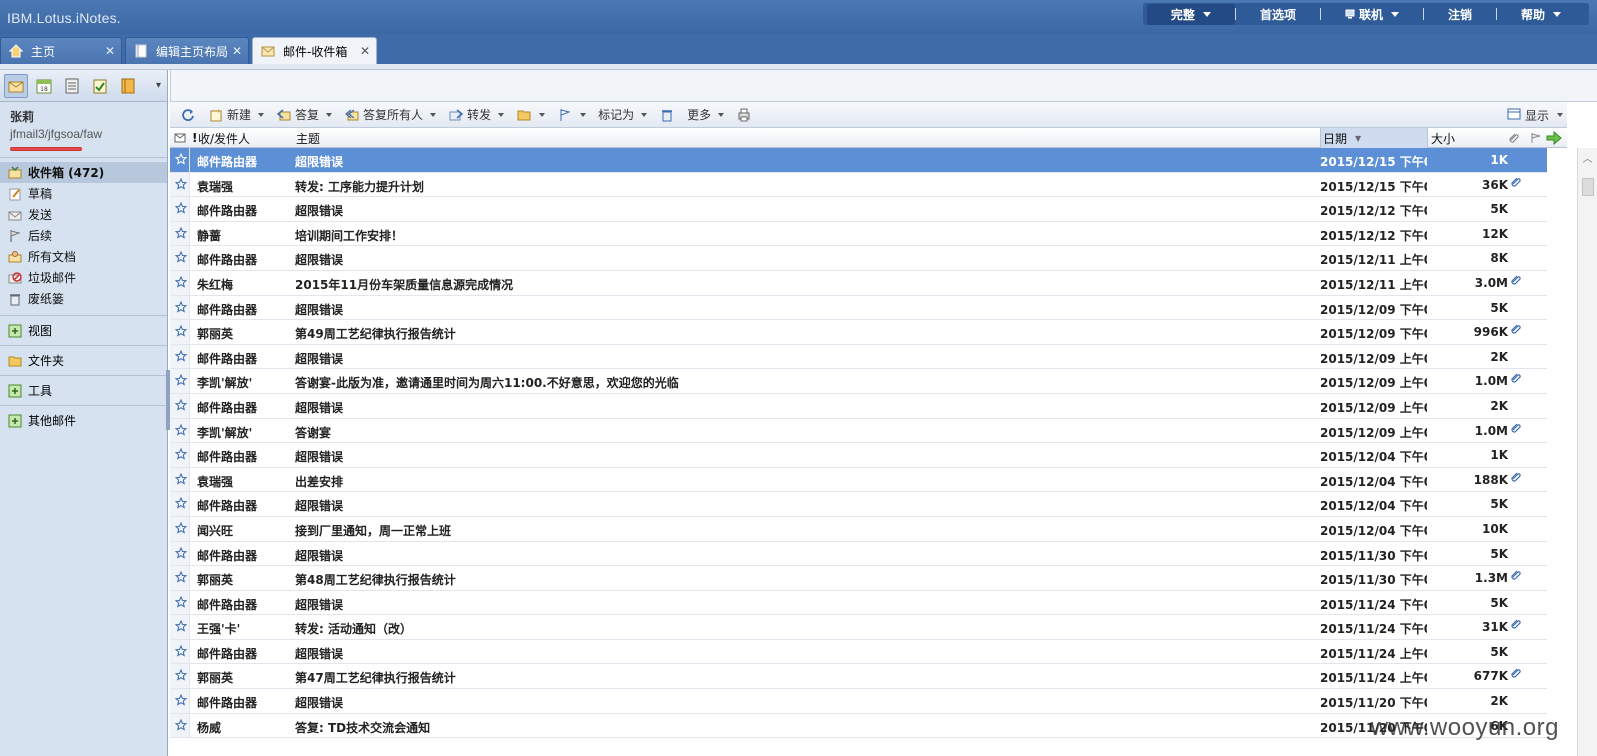 Image resolution: width=1597 pixels, height=756 pixels. I want to click on notebook-app-icon, so click(128, 86).